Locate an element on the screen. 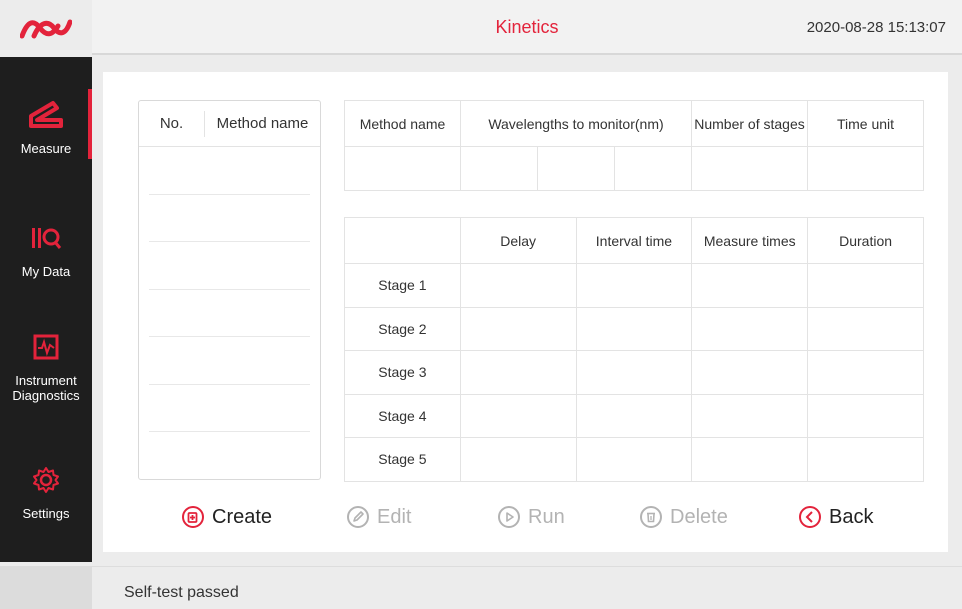  table-row: Stage 3 is located at coordinates (634, 372).